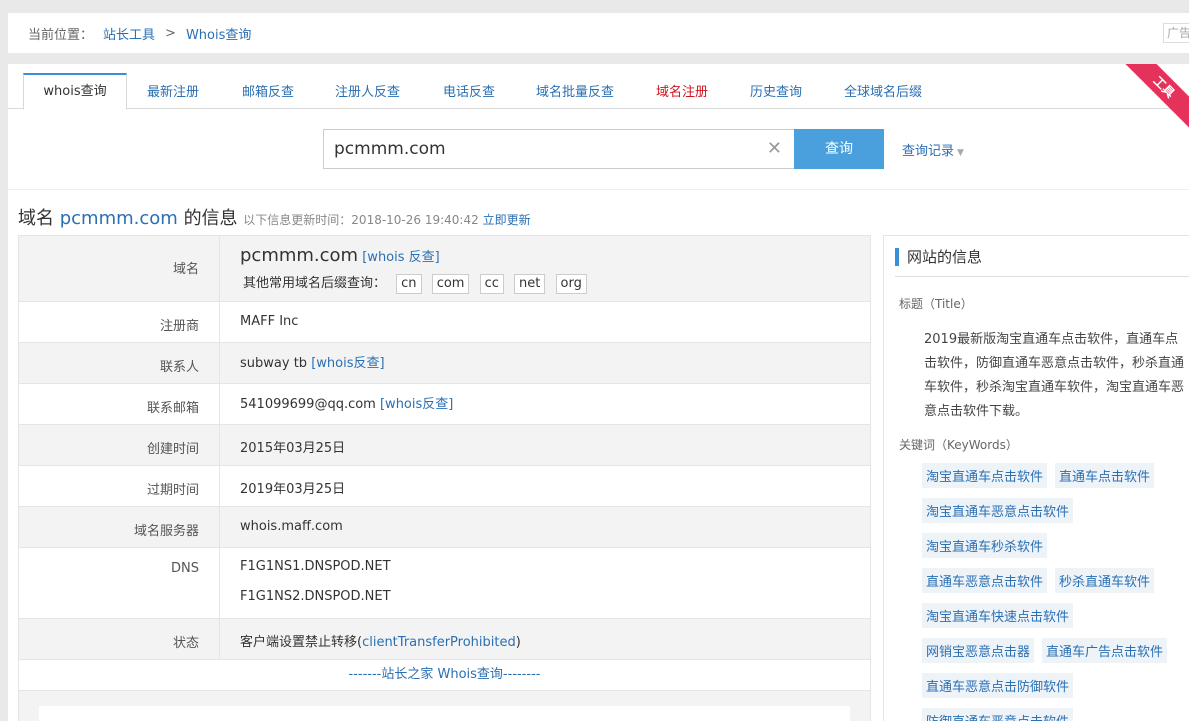  What do you see at coordinates (173, 90) in the screenshot?
I see `tab-latest-registered: 最新注册` at bounding box center [173, 90].